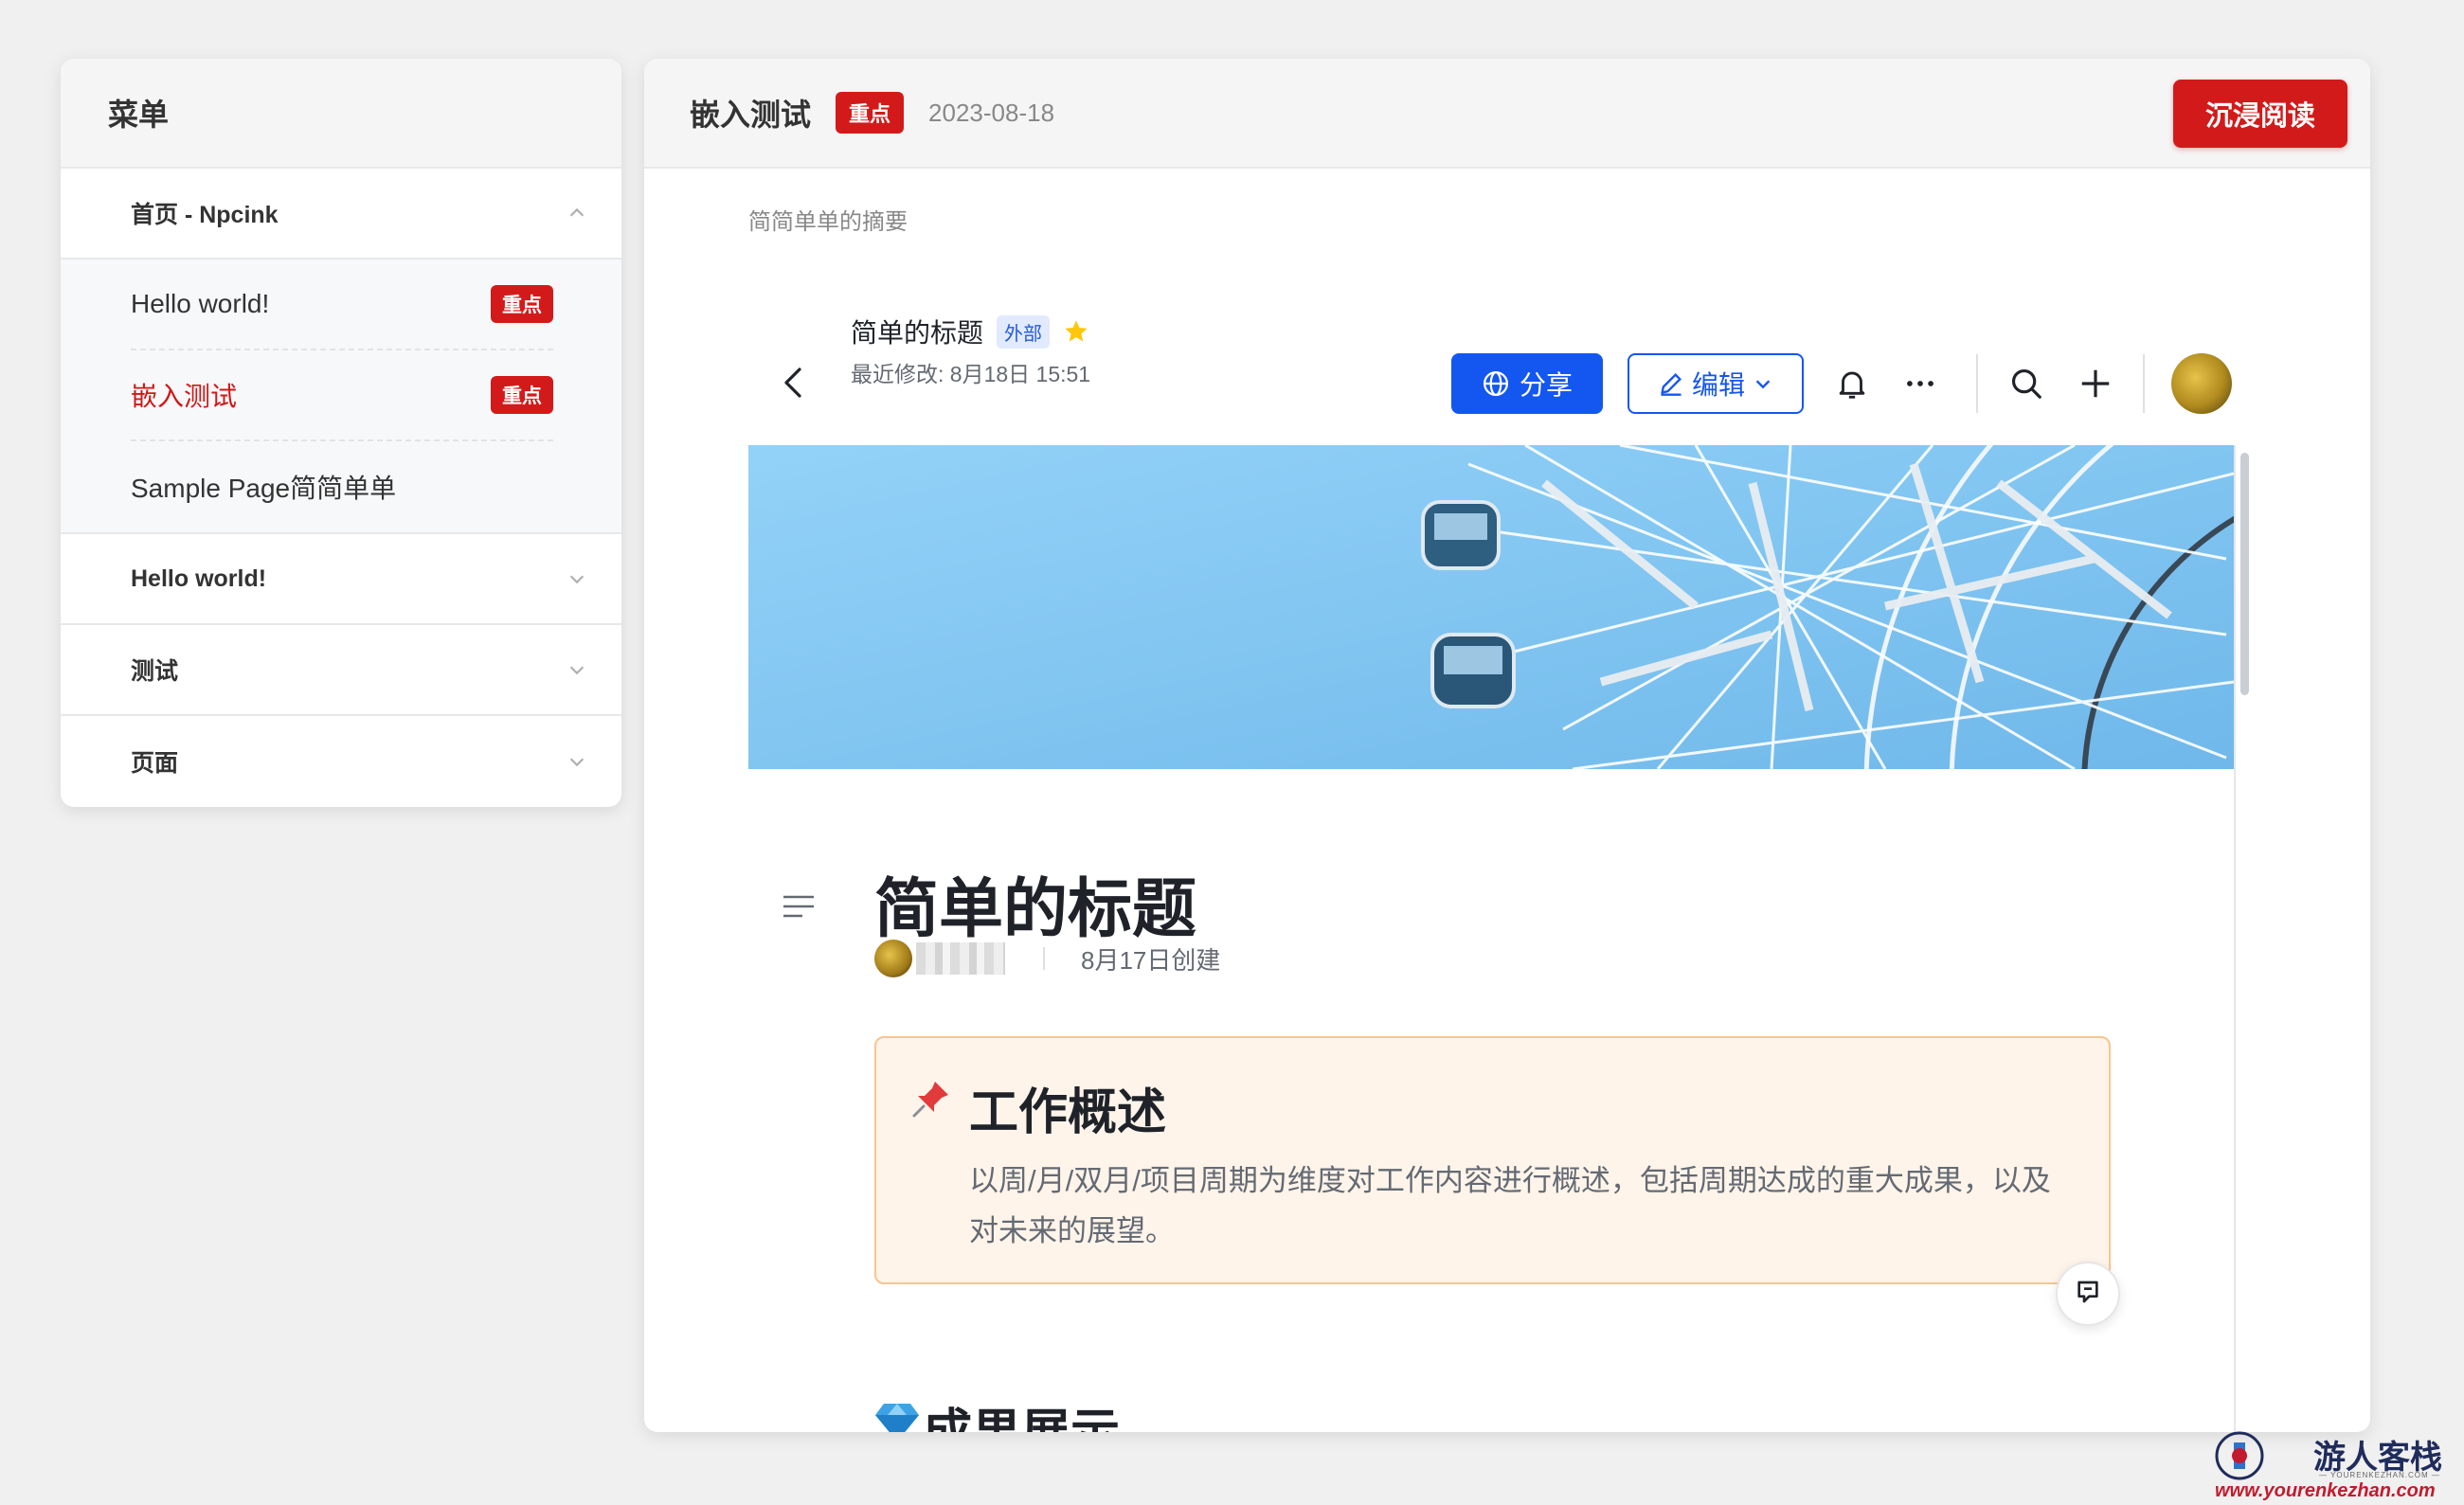 This screenshot has height=1505, width=2464. What do you see at coordinates (960, 958) in the screenshot?
I see `author-name-redacted` at bounding box center [960, 958].